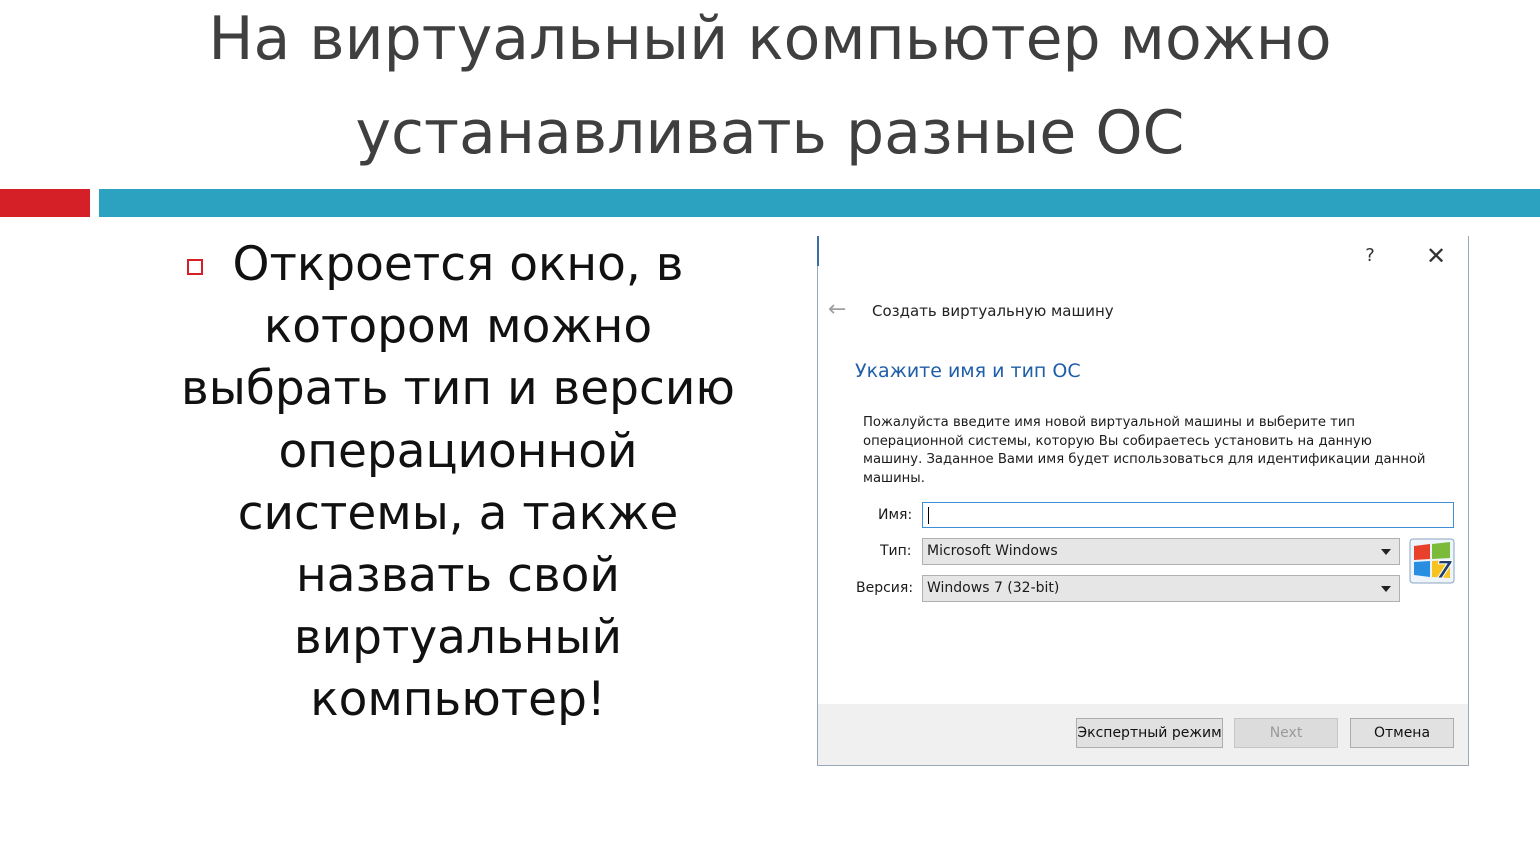 The width and height of the screenshot is (1540, 864). I want to click on type-select: Microsoft Windows, so click(1161, 551).